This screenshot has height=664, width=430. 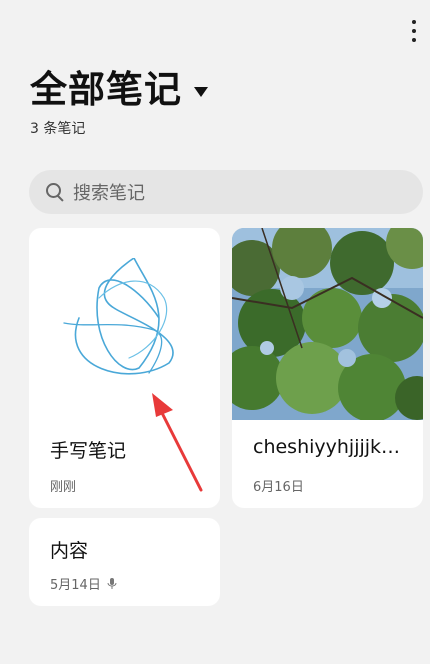 What do you see at coordinates (278, 487) in the screenshot?
I see `note-date: 6月16日` at bounding box center [278, 487].